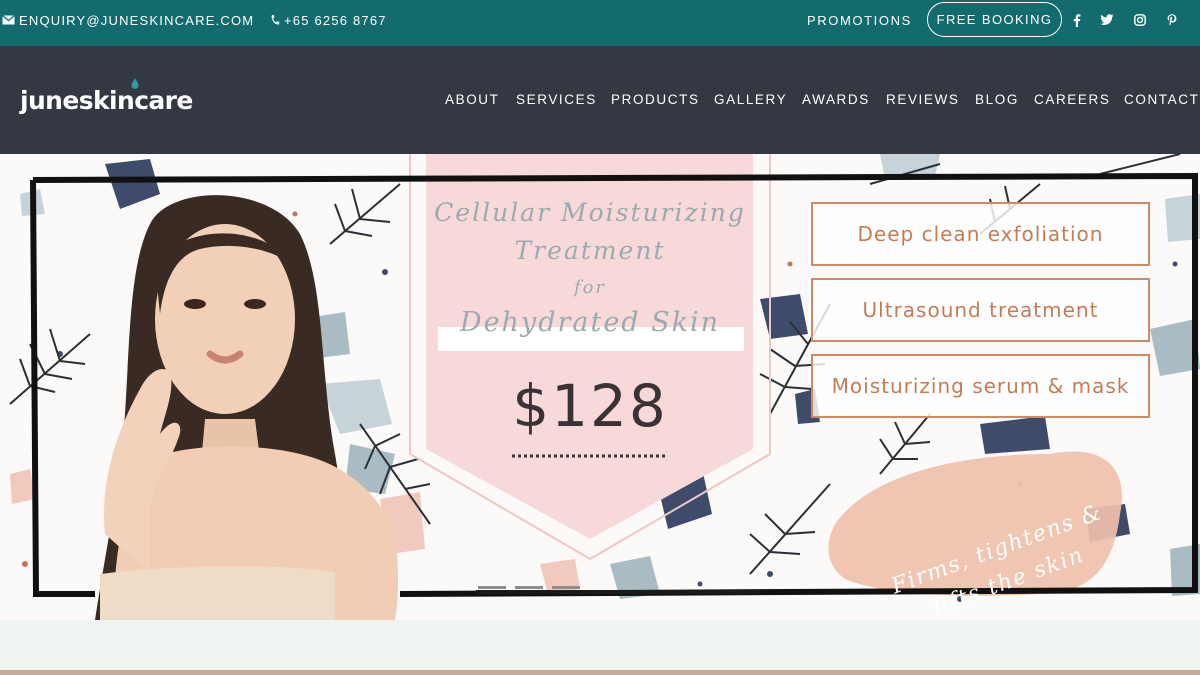 The width and height of the screenshot is (1200, 675). Describe the element at coordinates (1107, 20) in the screenshot. I see `twitter-icon` at that location.